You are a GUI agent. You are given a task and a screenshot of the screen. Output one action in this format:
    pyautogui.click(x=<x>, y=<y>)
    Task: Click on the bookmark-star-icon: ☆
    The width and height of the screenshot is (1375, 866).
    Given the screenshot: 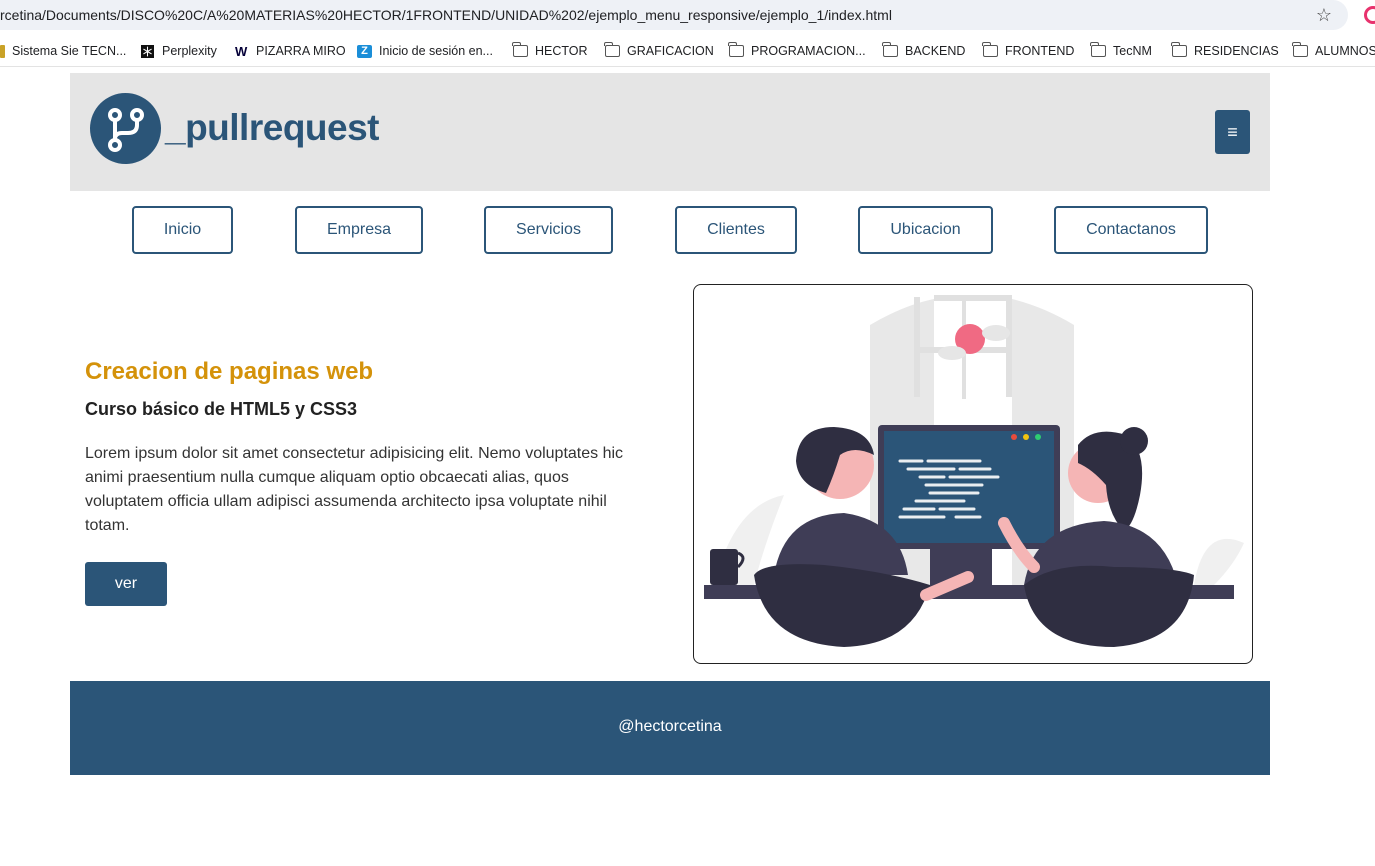 What is the action you would take?
    pyautogui.click(x=1324, y=15)
    